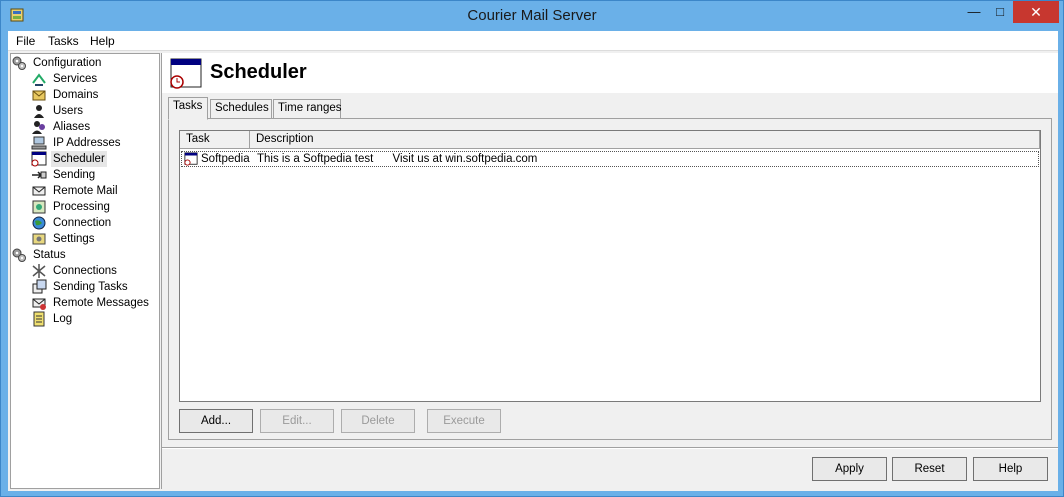 The image size is (1064, 497). Describe the element at coordinates (307, 108) in the screenshot. I see `tab-time-ranges: Time ranges` at that location.